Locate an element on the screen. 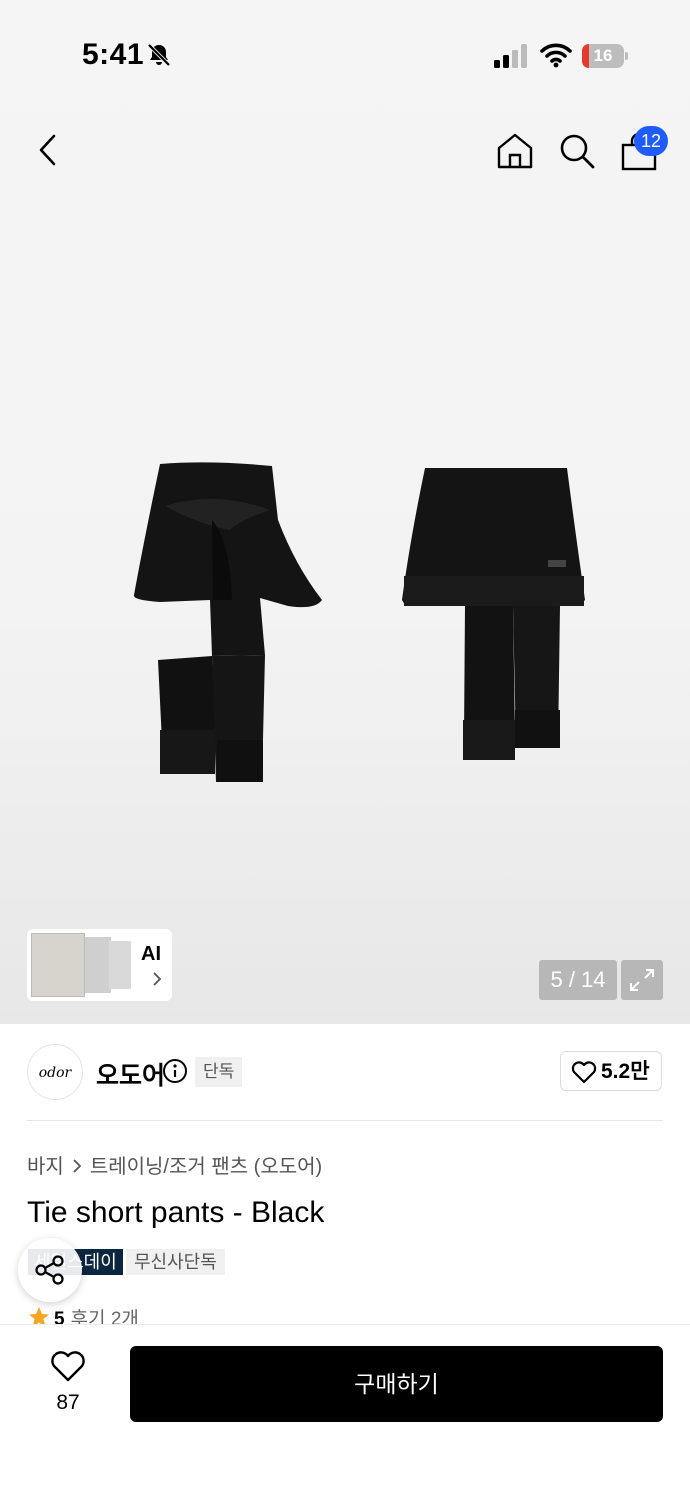 The height and width of the screenshot is (1500, 690). bottom-action-bar: 87 구매하기 is located at coordinates (345, 1412).